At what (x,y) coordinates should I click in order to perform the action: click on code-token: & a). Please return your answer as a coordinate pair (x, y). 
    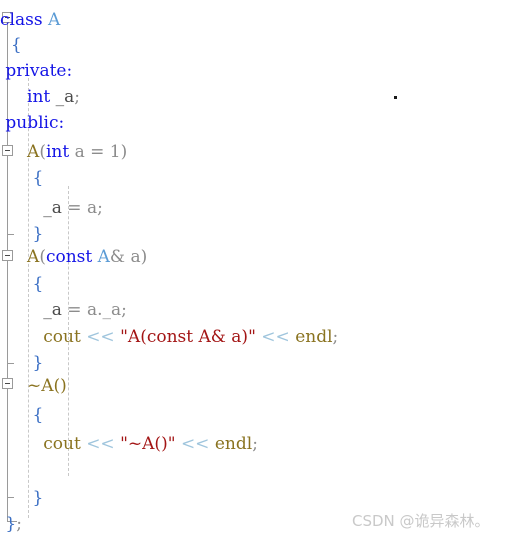
    Looking at the image, I should click on (128, 257).